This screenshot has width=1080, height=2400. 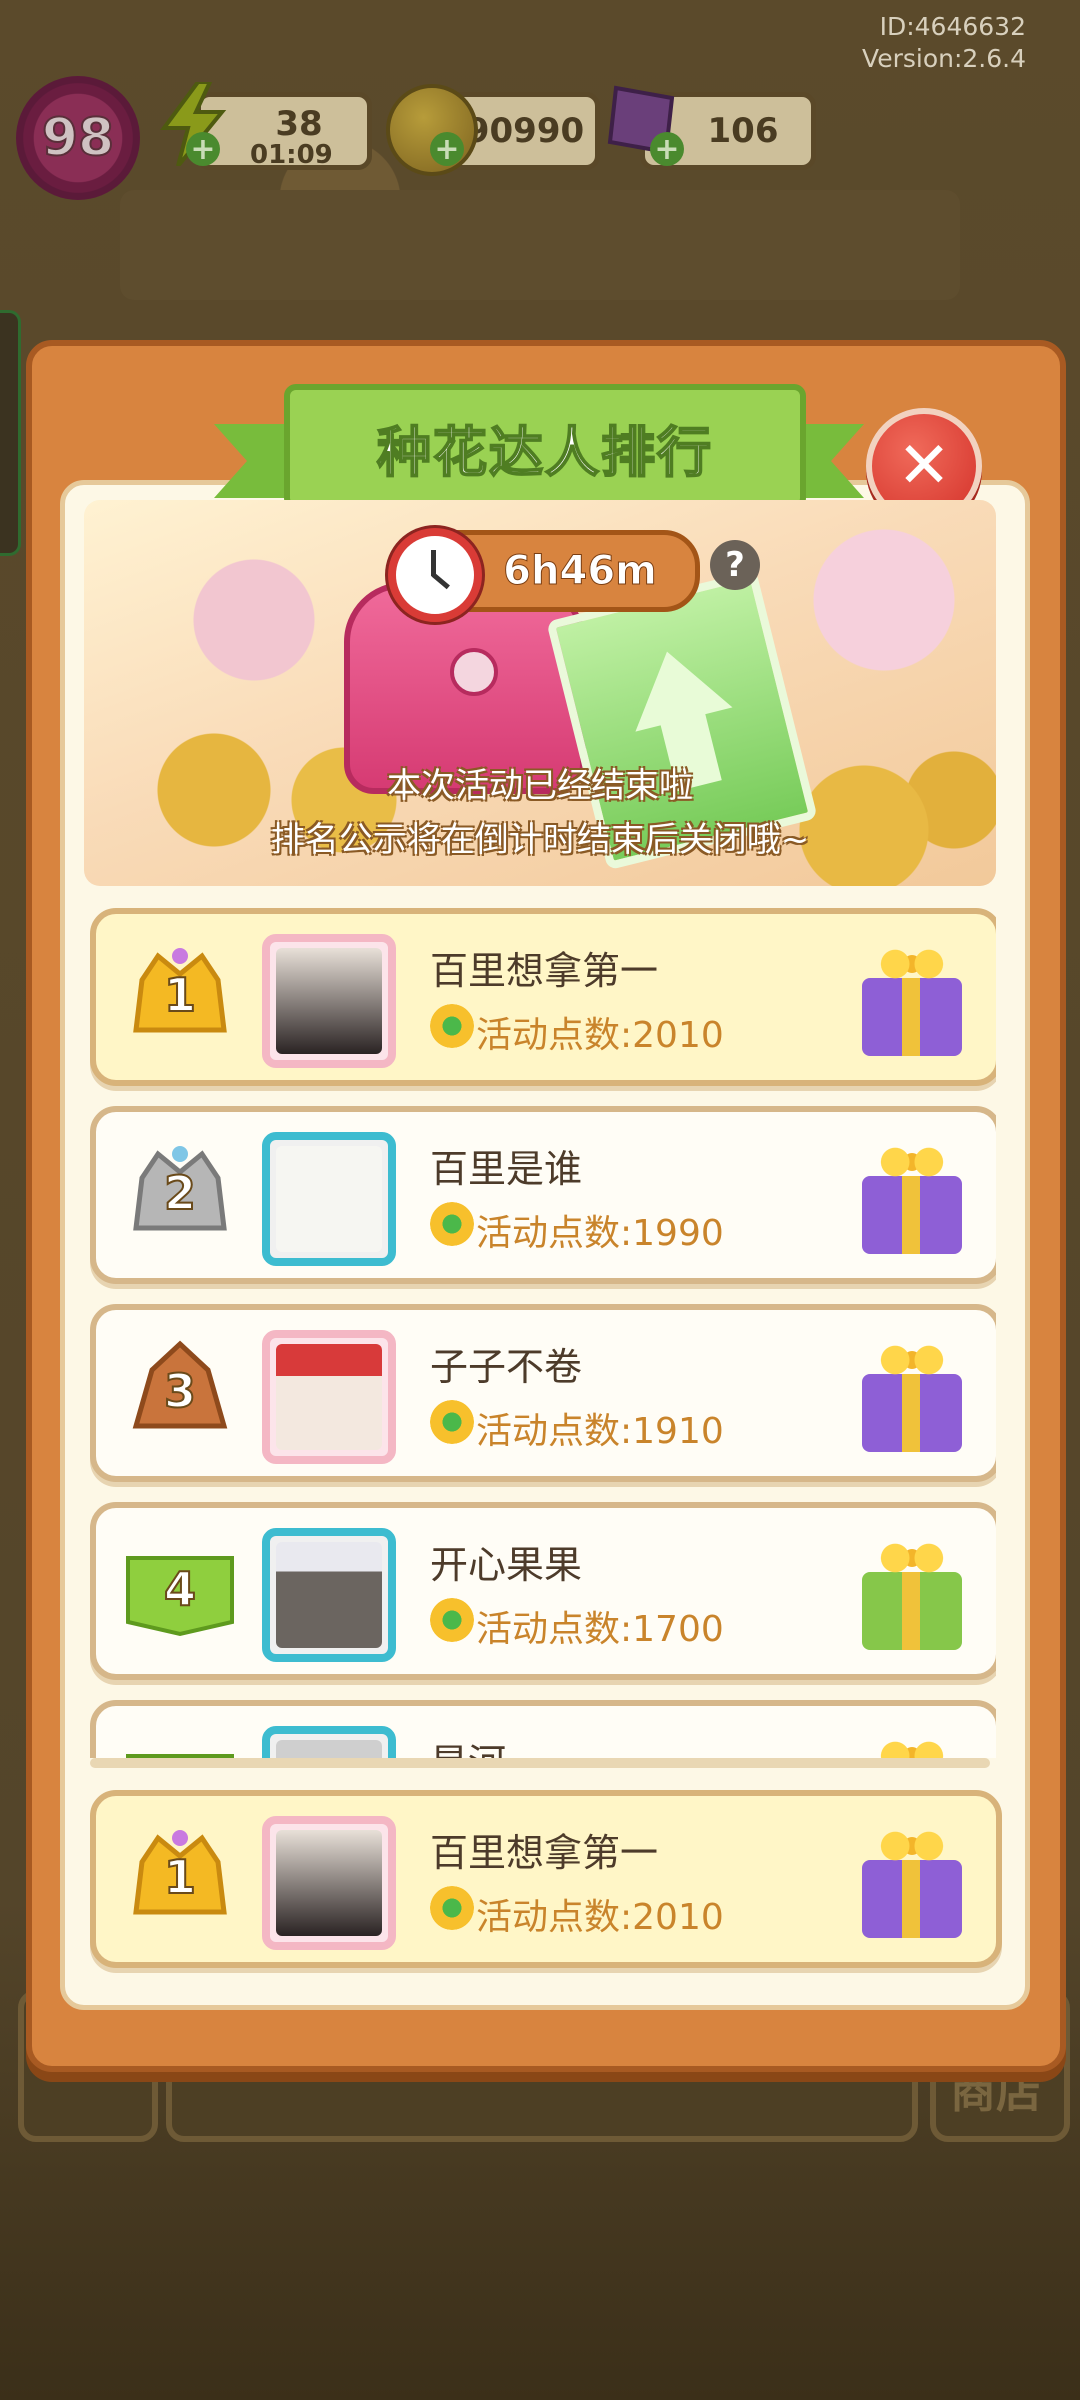 I want to click on activity-points: 活动点数:1990, so click(x=600, y=1233).